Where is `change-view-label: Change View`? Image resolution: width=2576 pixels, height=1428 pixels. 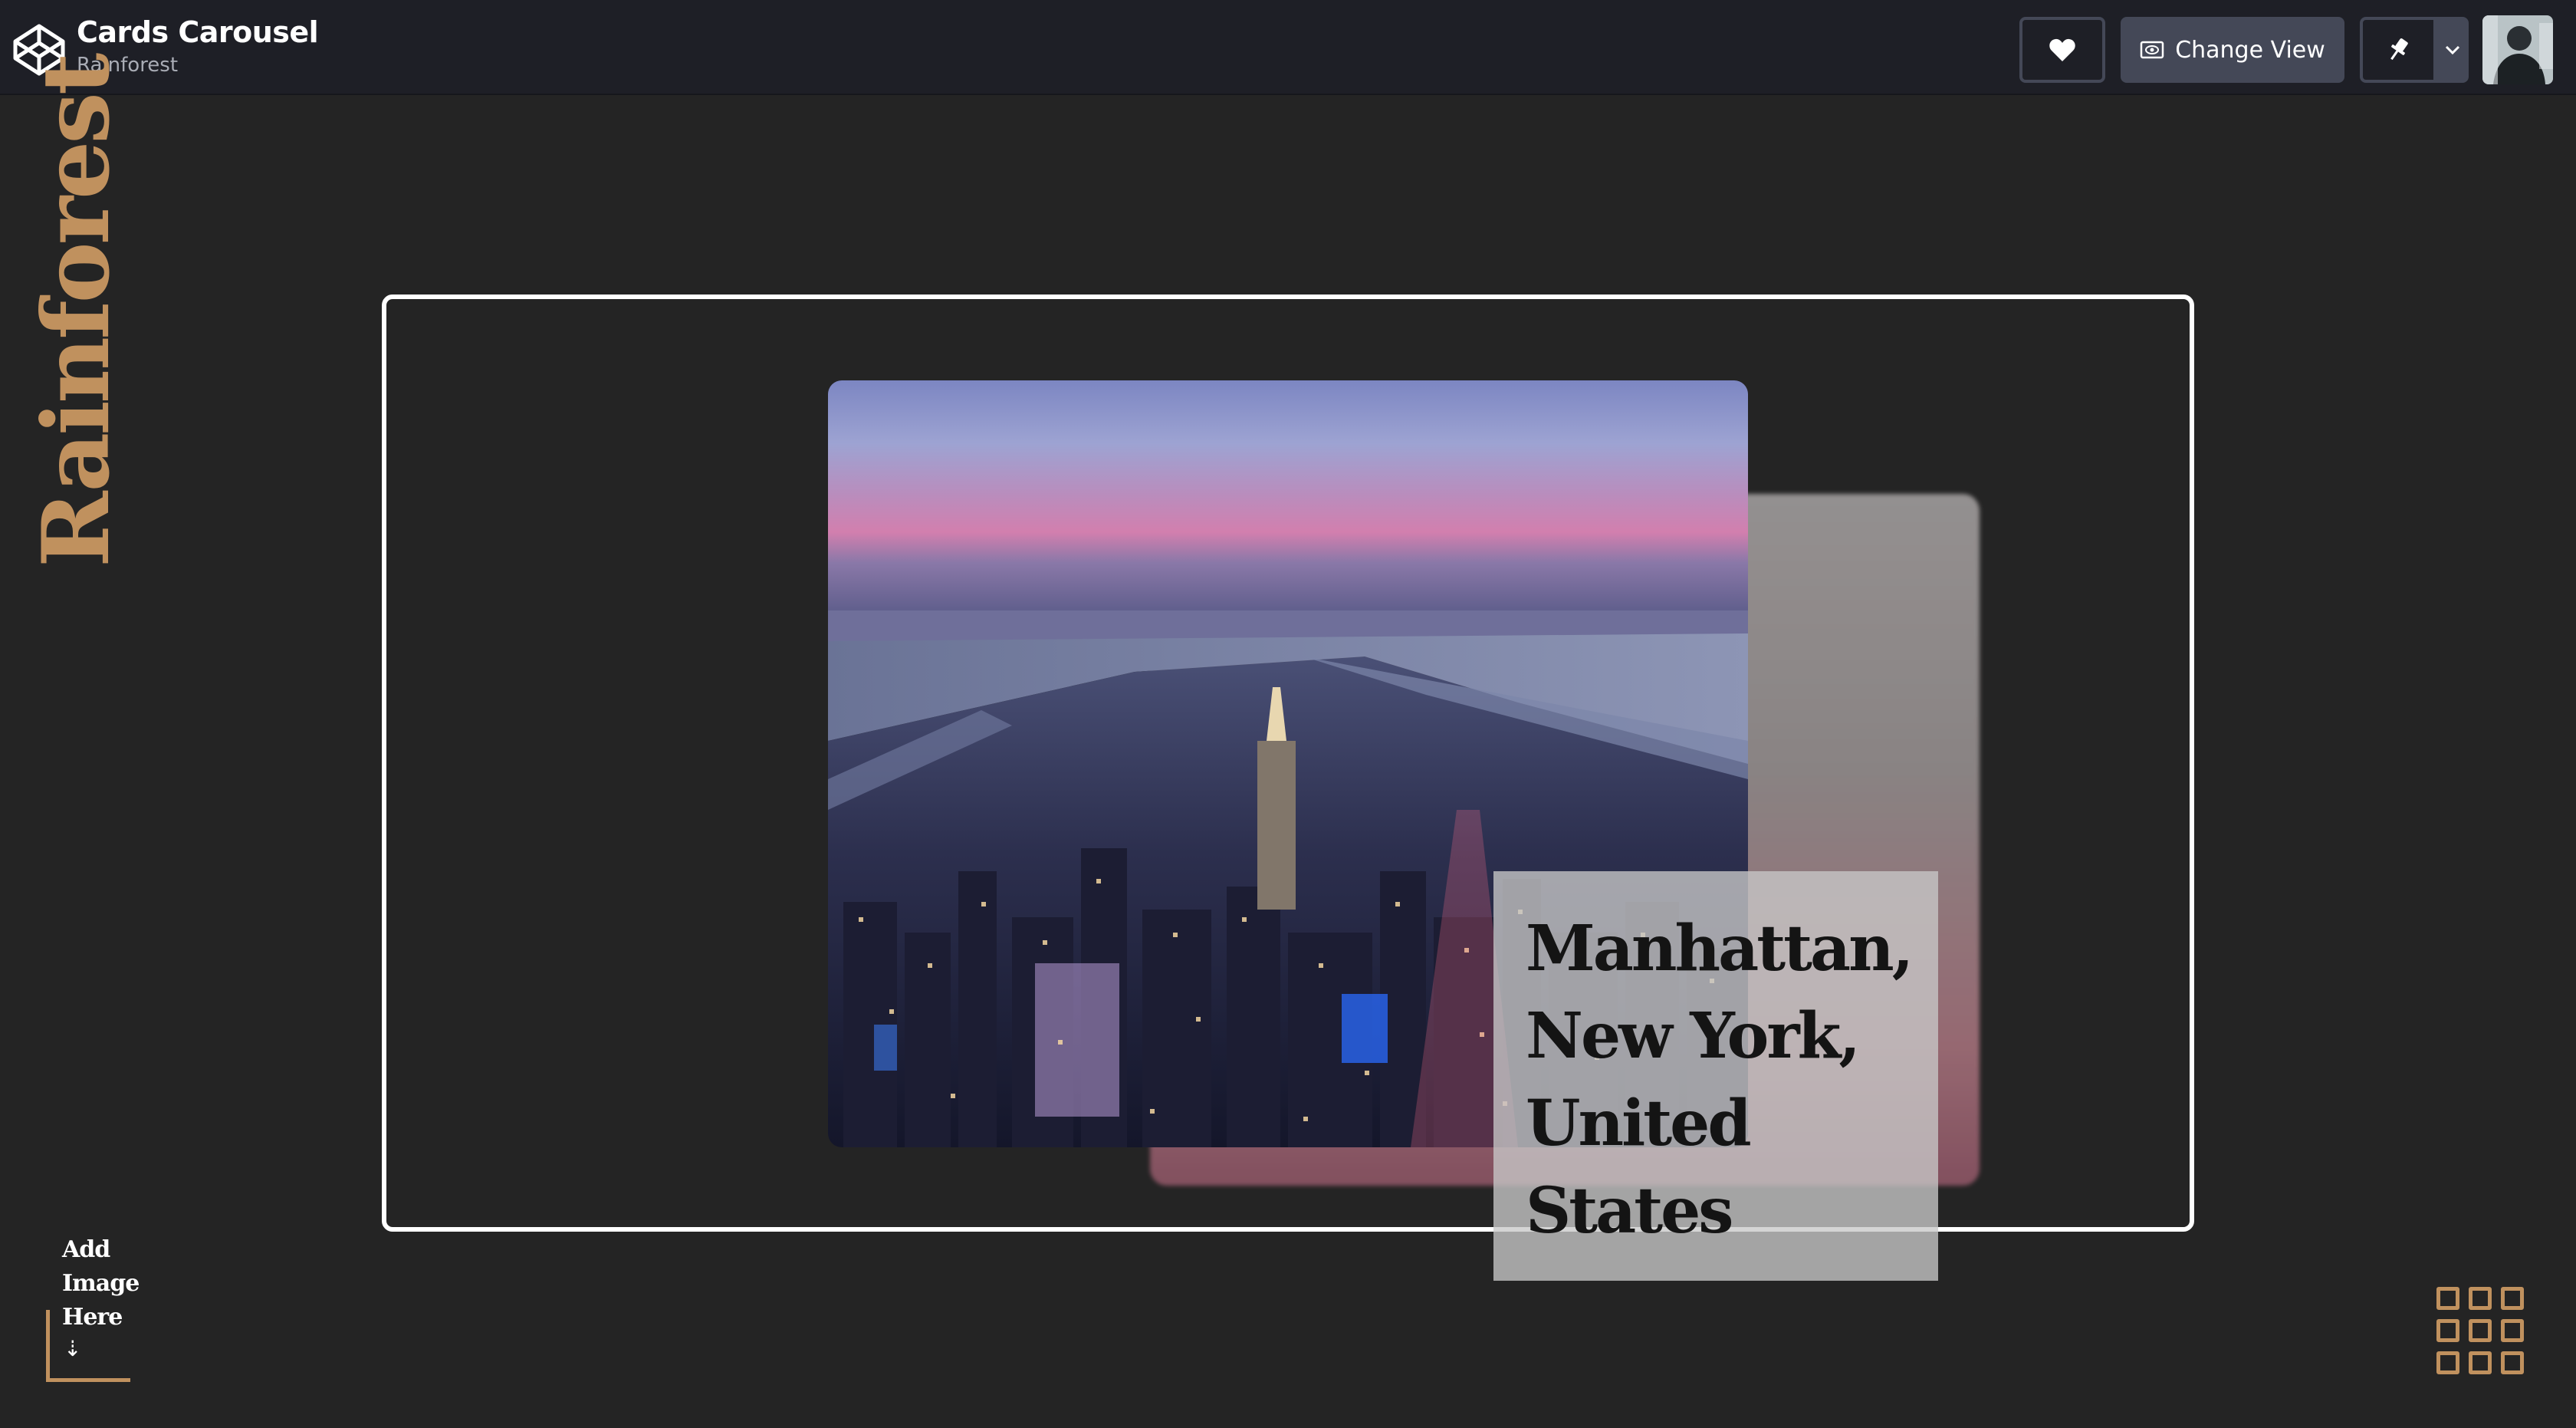 change-view-label: Change View is located at coordinates (2250, 50).